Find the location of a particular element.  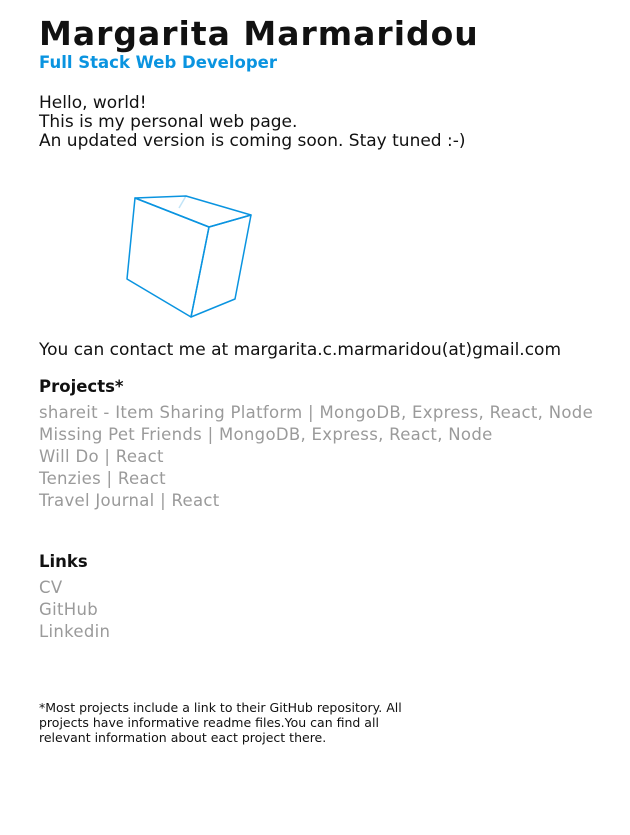

projects-heading: Projects* is located at coordinates (81, 386).